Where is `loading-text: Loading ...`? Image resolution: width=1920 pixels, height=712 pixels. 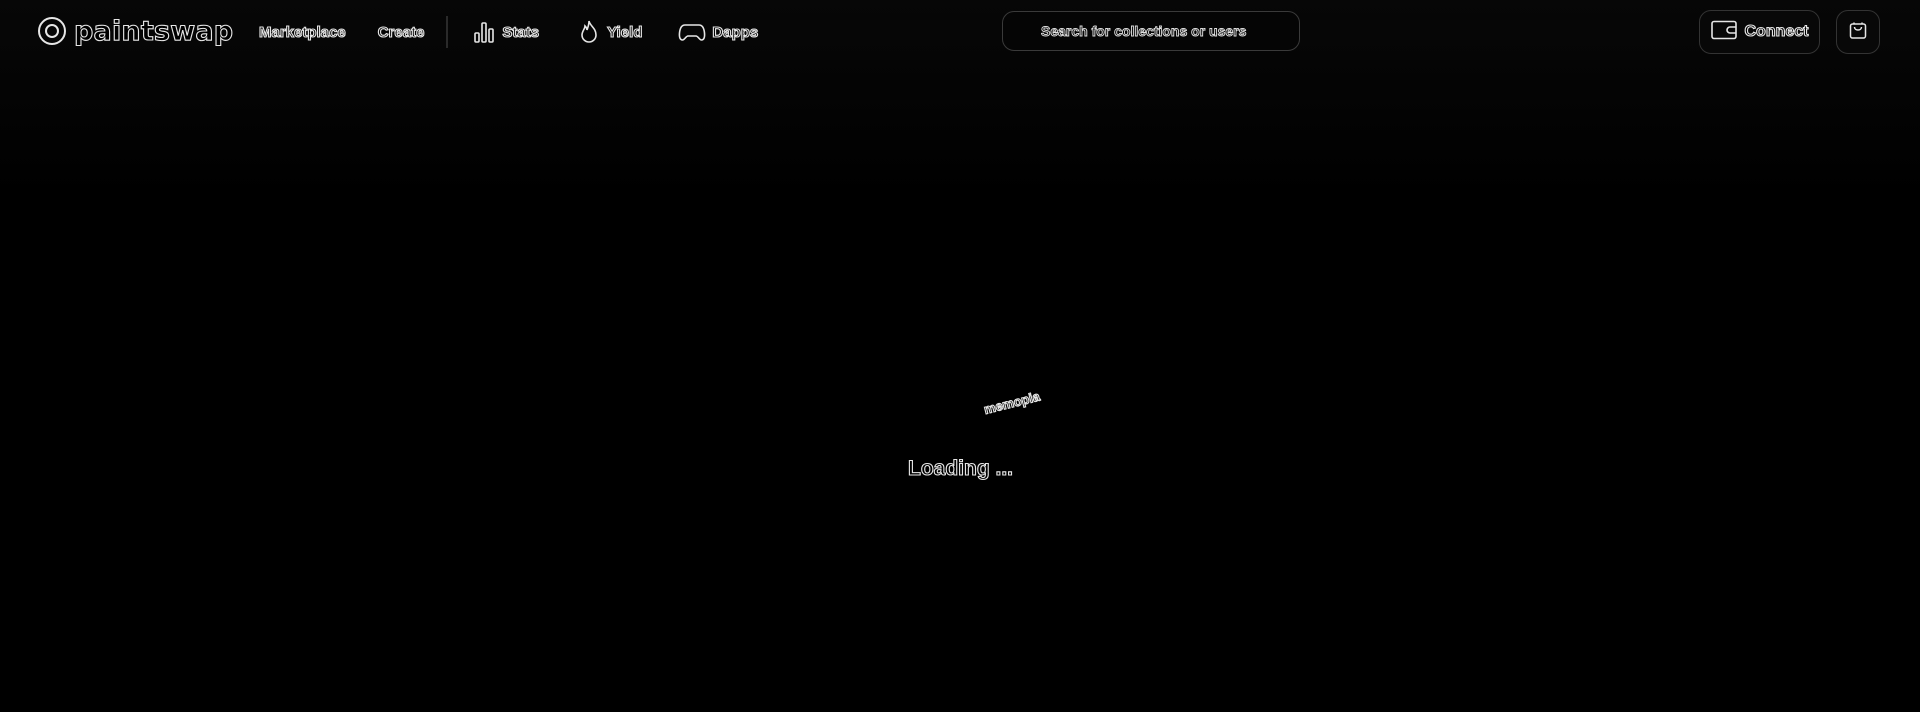 loading-text: Loading ... is located at coordinates (960, 468).